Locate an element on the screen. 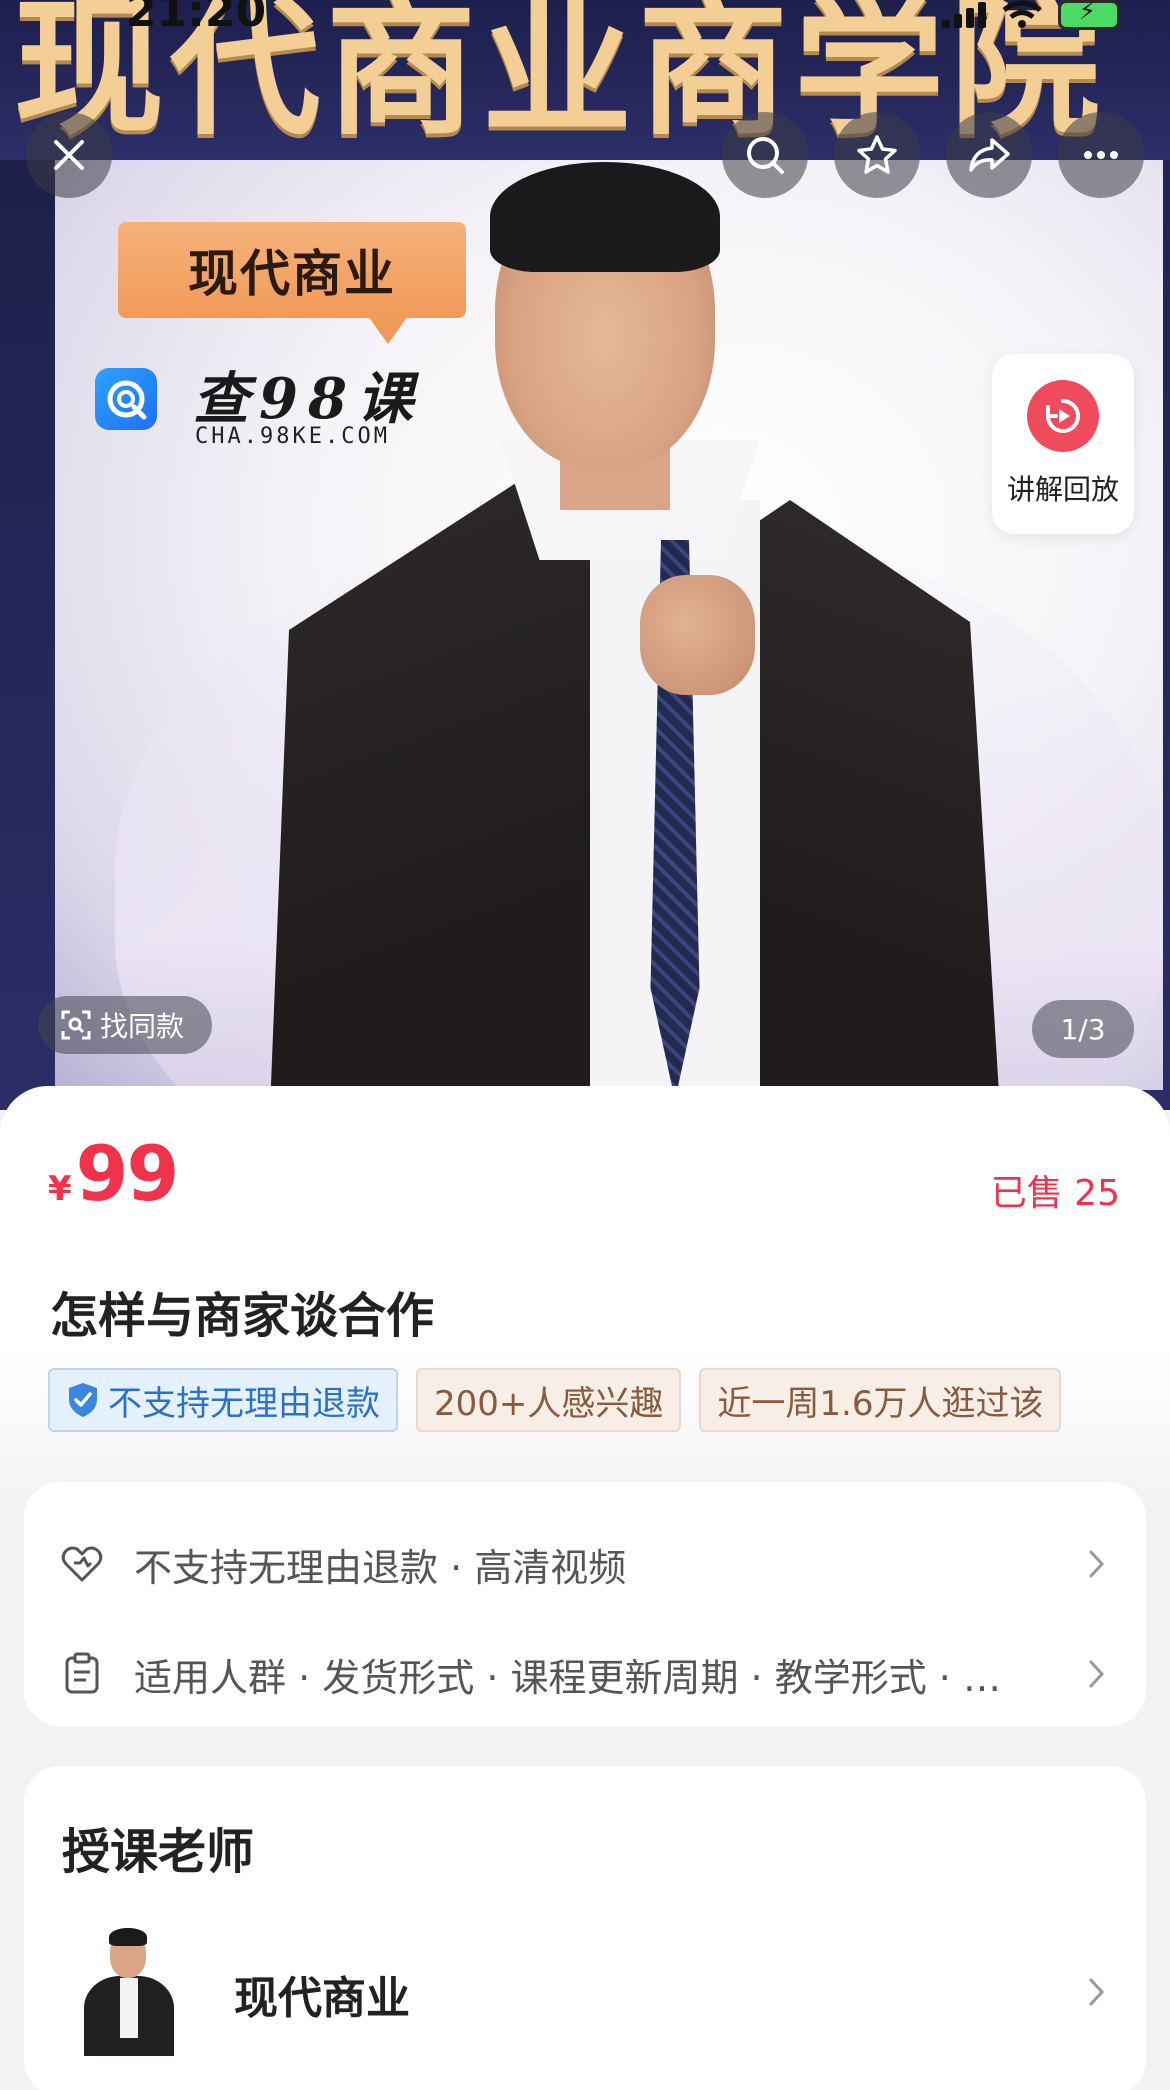 Image resolution: width=1170 pixels, height=2090 pixels. wifi-icon is located at coordinates (1022, 14).